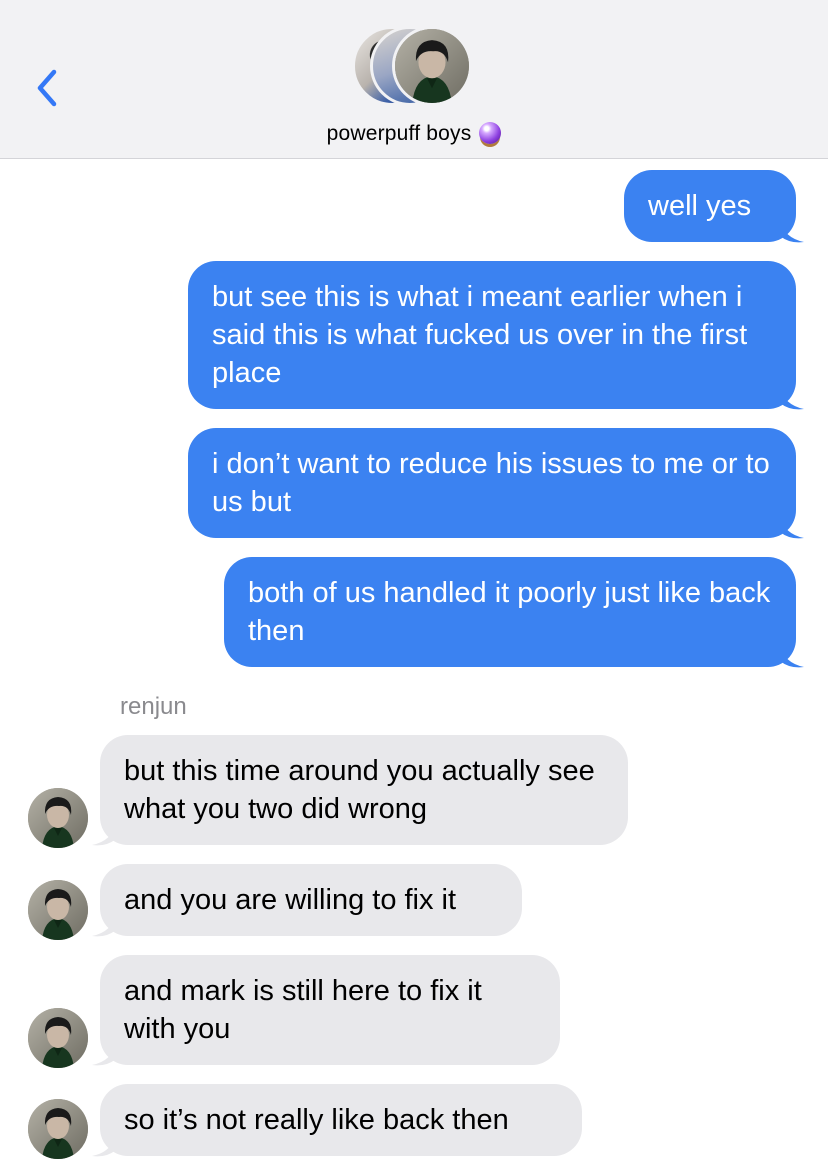 The image size is (828, 1175). I want to click on incoming-message: and you are willing to fix it, so click(311, 900).